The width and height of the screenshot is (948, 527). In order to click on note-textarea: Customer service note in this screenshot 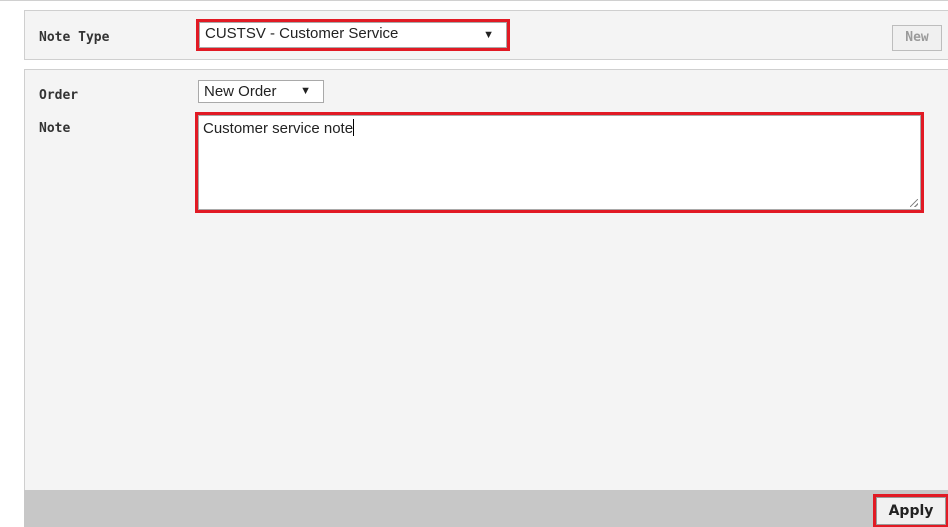, I will do `click(559, 162)`.